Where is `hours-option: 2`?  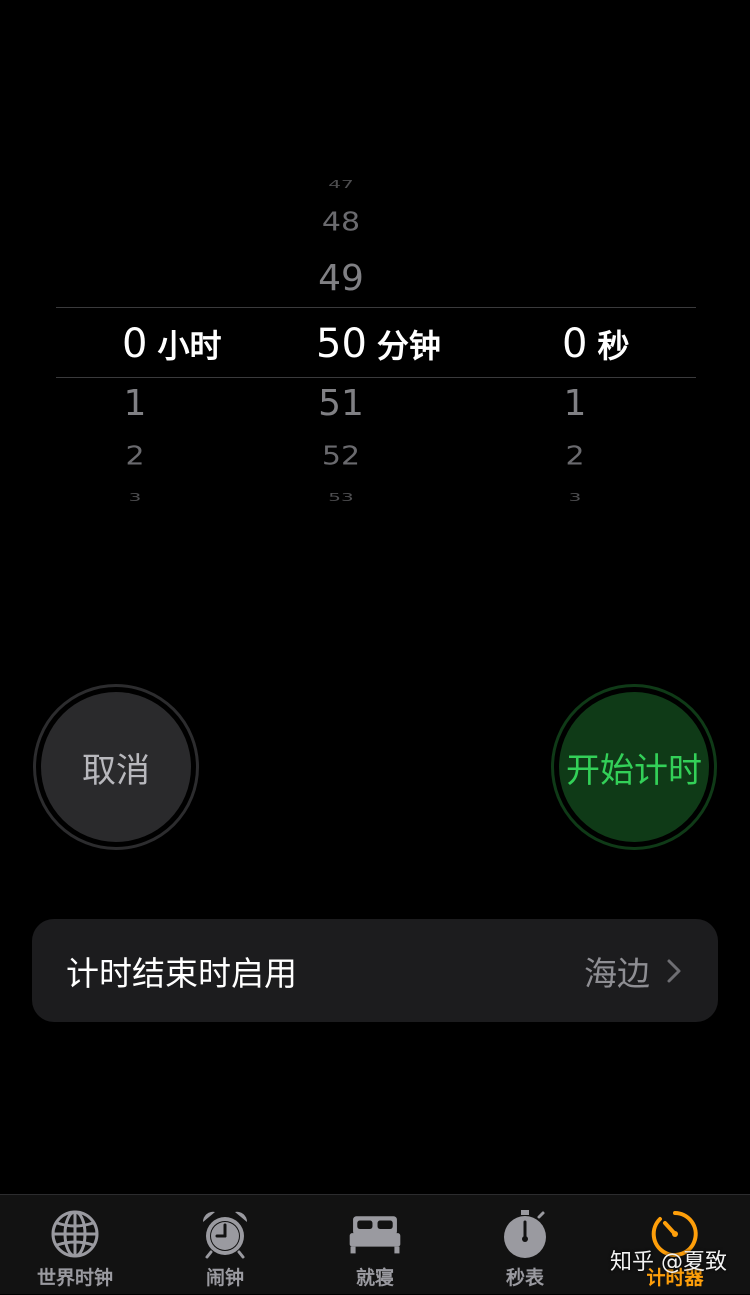
hours-option: 2 is located at coordinates (135, 457).